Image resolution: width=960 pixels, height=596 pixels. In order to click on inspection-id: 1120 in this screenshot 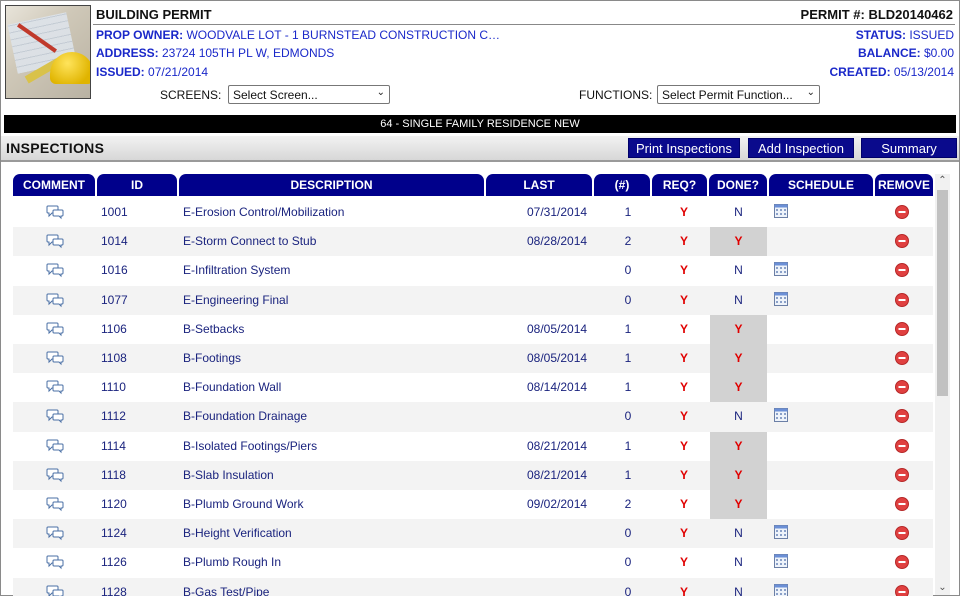, I will do `click(114, 504)`.